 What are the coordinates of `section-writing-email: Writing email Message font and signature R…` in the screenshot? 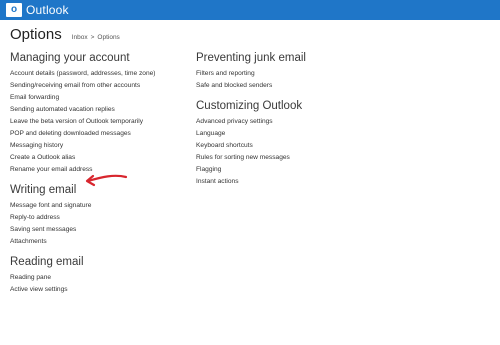 It's located at (102, 216).